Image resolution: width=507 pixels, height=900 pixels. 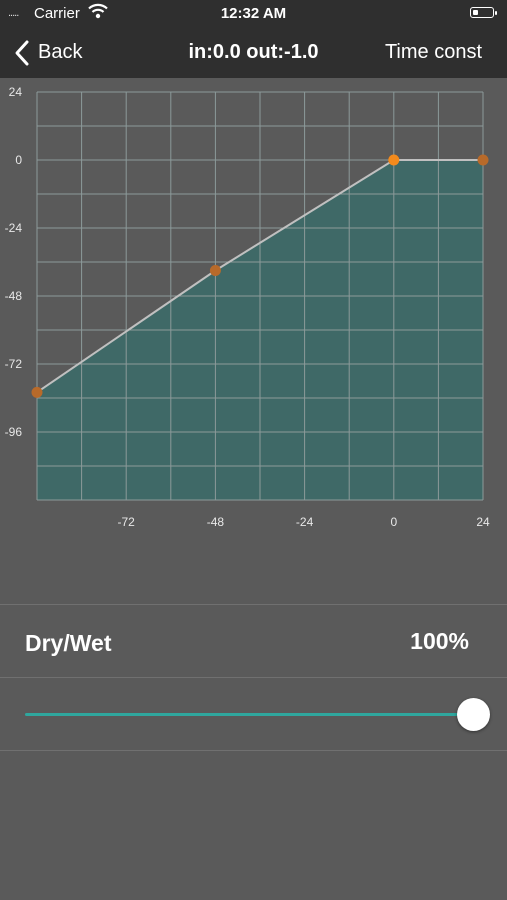 I want to click on x-axis-labels: -72 -48 -24 0 24, so click(x=304, y=522).